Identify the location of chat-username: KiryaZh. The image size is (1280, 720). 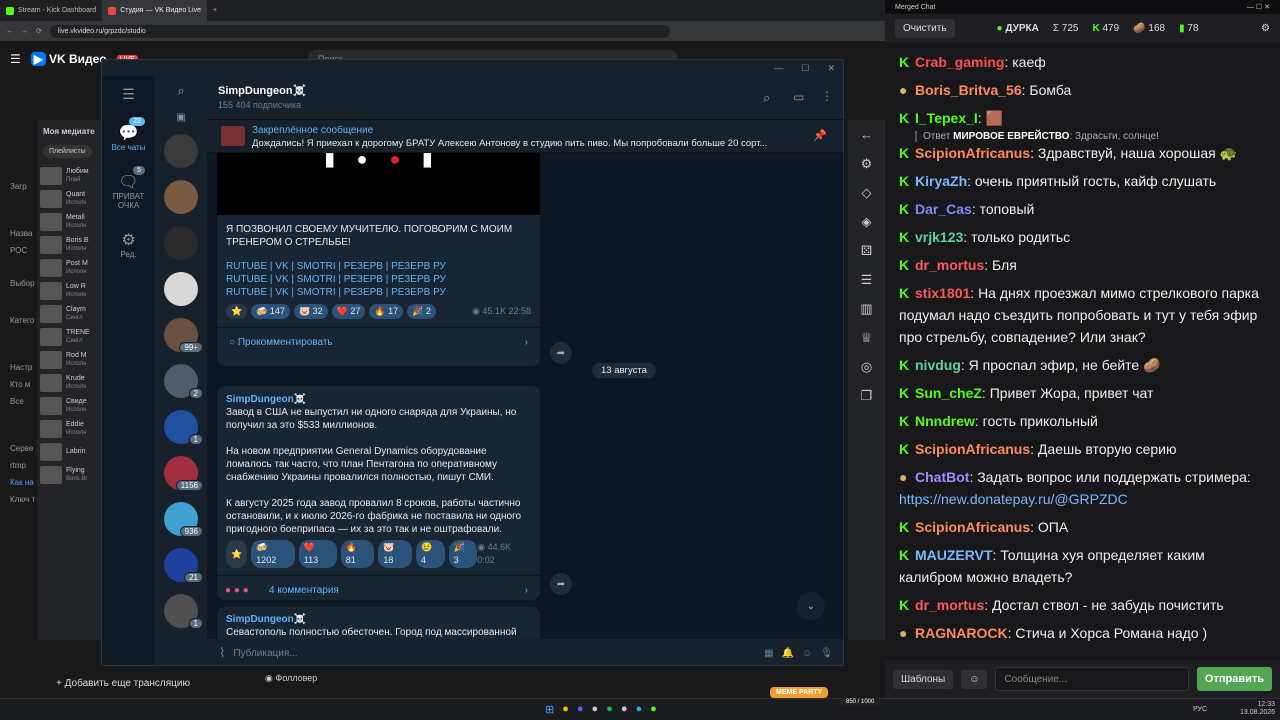
(941, 181).